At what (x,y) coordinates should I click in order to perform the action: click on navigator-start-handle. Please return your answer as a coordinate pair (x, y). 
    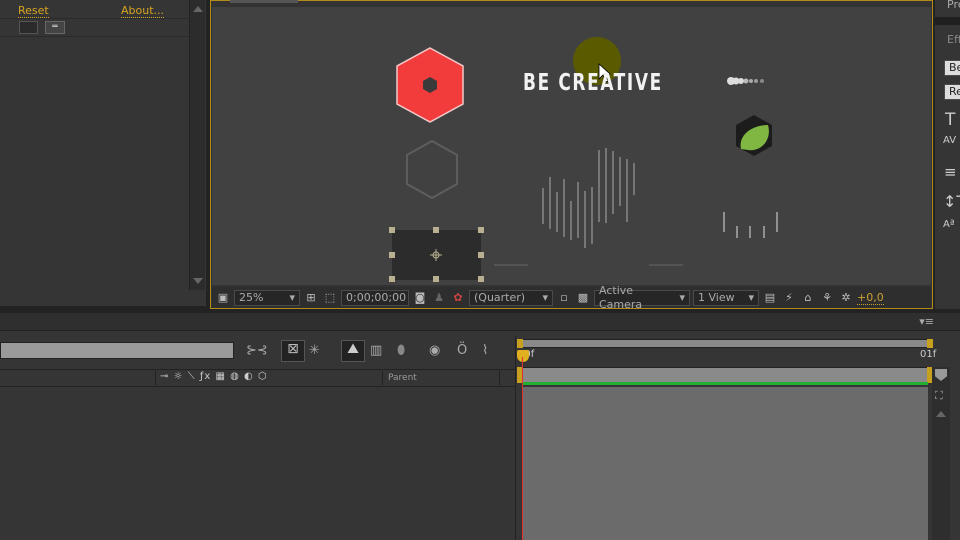
    Looking at the image, I should click on (520, 343).